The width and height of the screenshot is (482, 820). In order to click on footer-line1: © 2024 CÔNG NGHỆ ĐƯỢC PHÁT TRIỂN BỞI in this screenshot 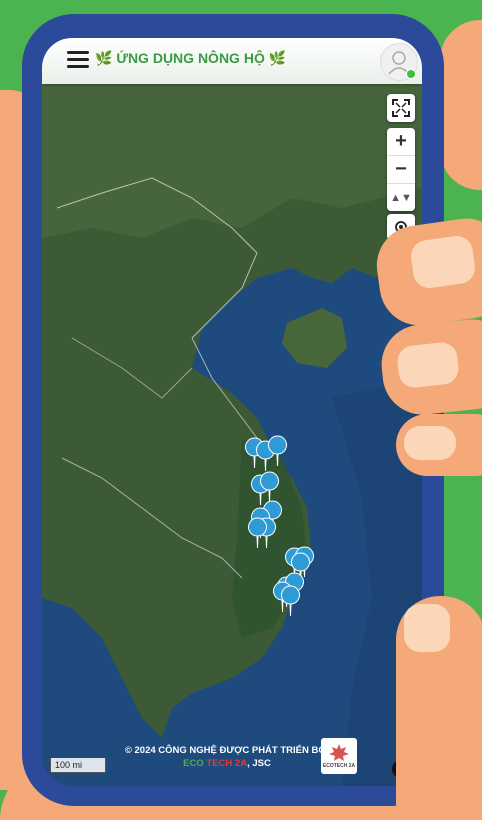, I will do `click(227, 750)`.